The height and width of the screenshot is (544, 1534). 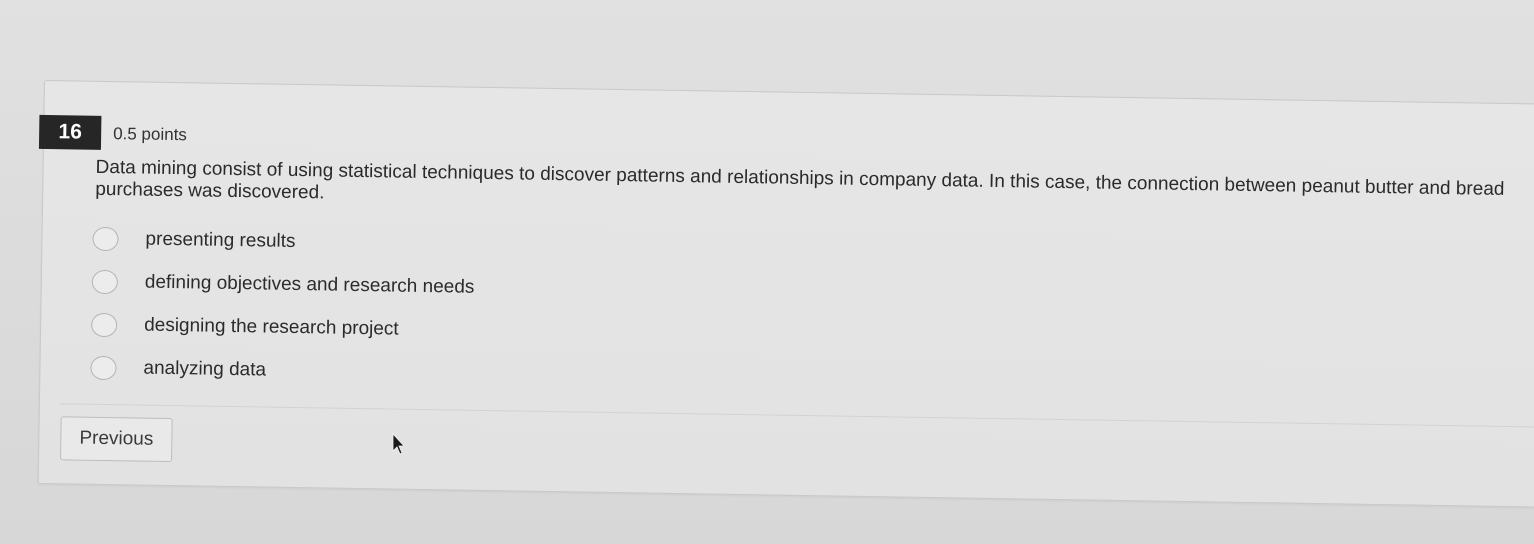 What do you see at coordinates (281, 370) in the screenshot?
I see `answer-option-analyzing-data: analyzing data` at bounding box center [281, 370].